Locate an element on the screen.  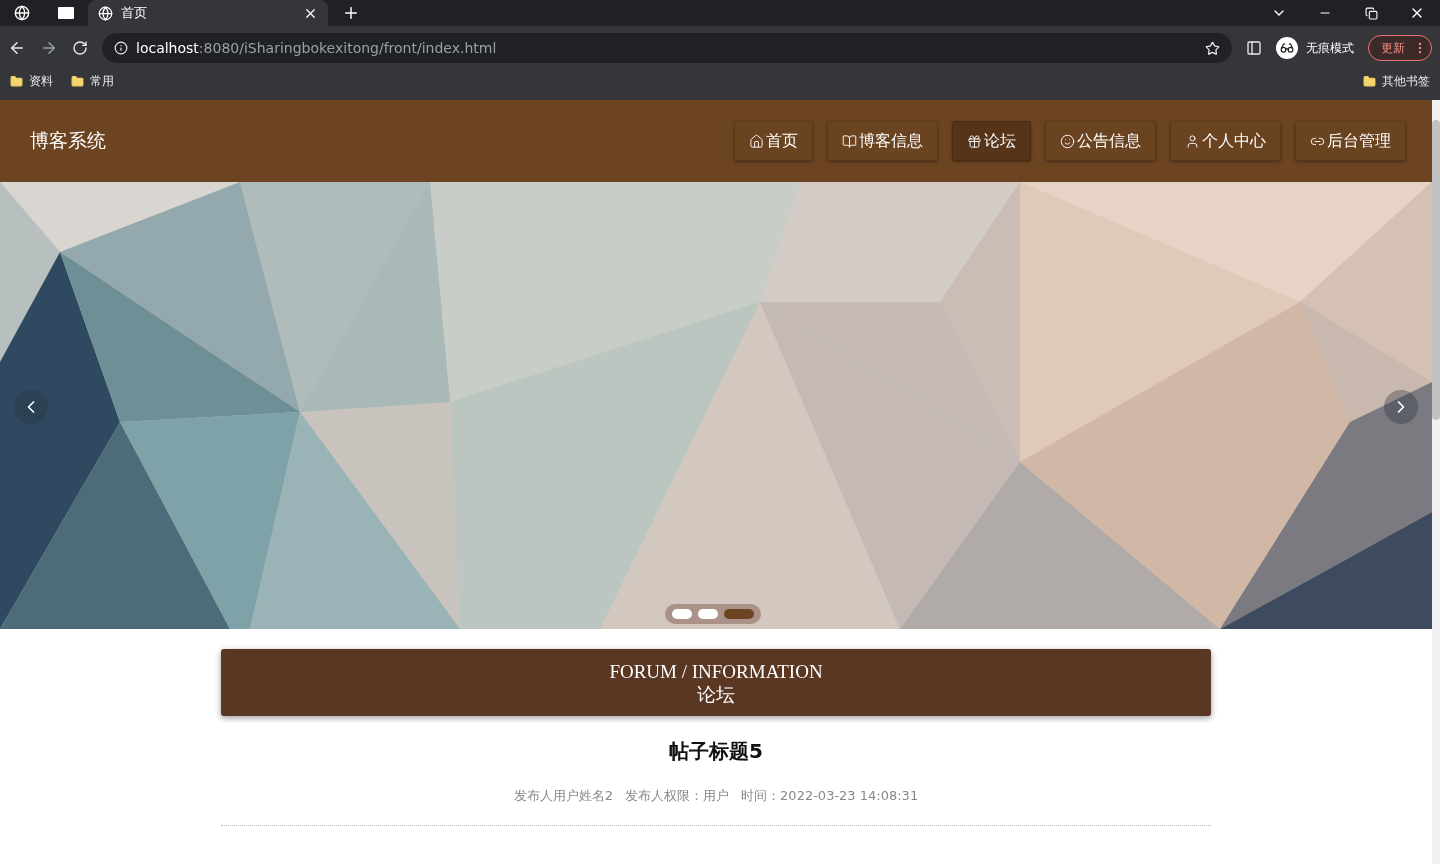
reload-icon is located at coordinates (80, 48).